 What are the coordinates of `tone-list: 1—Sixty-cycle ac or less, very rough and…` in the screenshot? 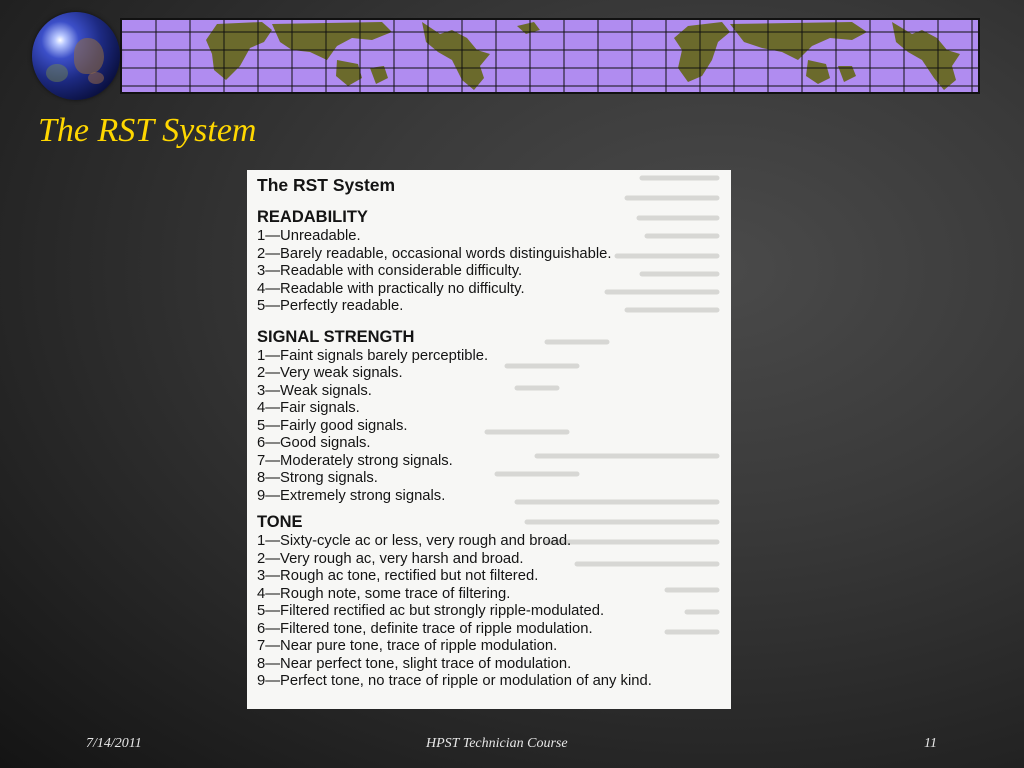 It's located at (494, 612).